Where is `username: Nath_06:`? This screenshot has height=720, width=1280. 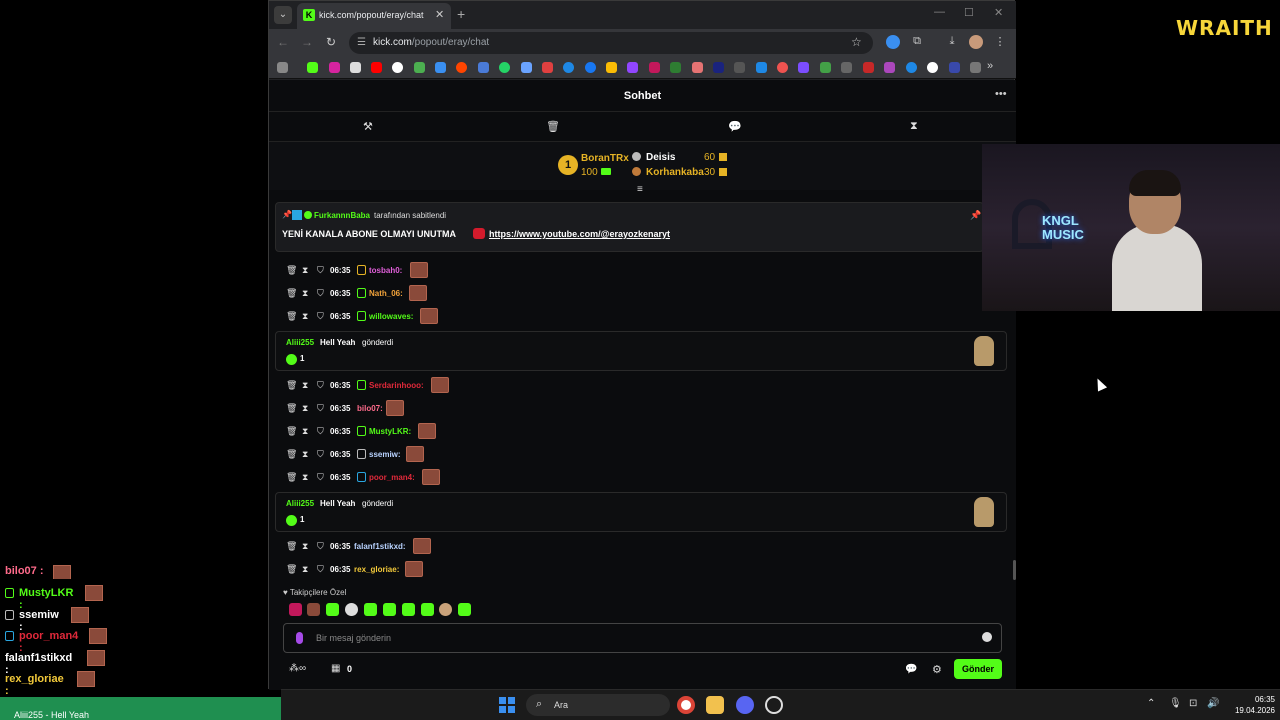
username: Nath_06: is located at coordinates (386, 293).